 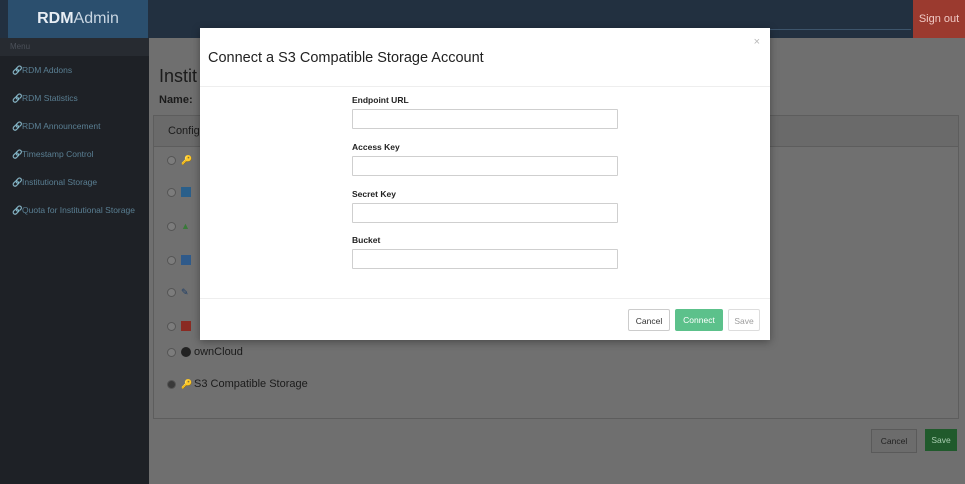 I want to click on storage-option-square, so click(x=180, y=326).